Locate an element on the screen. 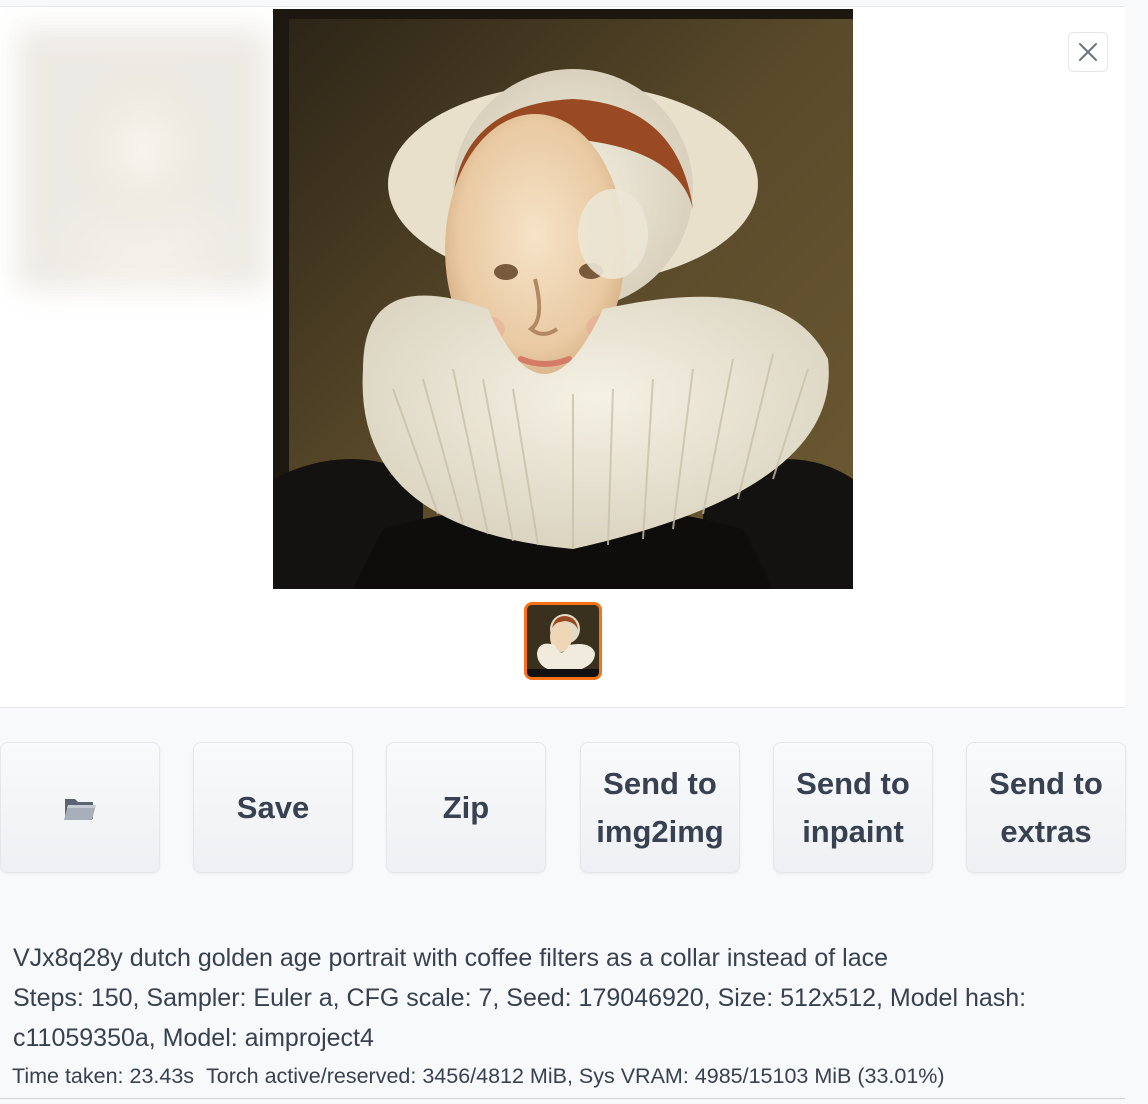 The width and height of the screenshot is (1148, 1104). send-to-inpaint-button: Send to inpaint is located at coordinates (853, 807).